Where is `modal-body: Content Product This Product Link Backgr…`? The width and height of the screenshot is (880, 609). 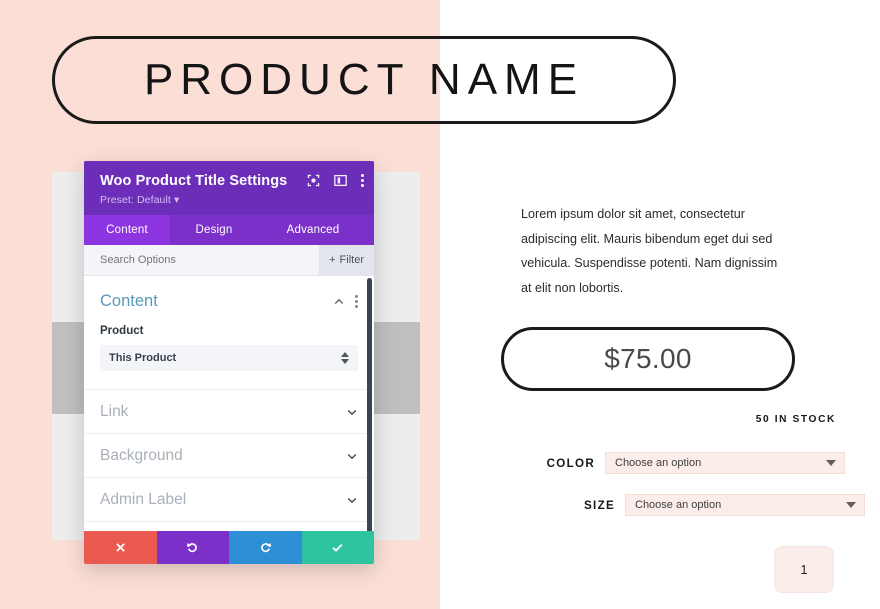 modal-body: Content Product This Product Link Backgr… is located at coordinates (229, 403).